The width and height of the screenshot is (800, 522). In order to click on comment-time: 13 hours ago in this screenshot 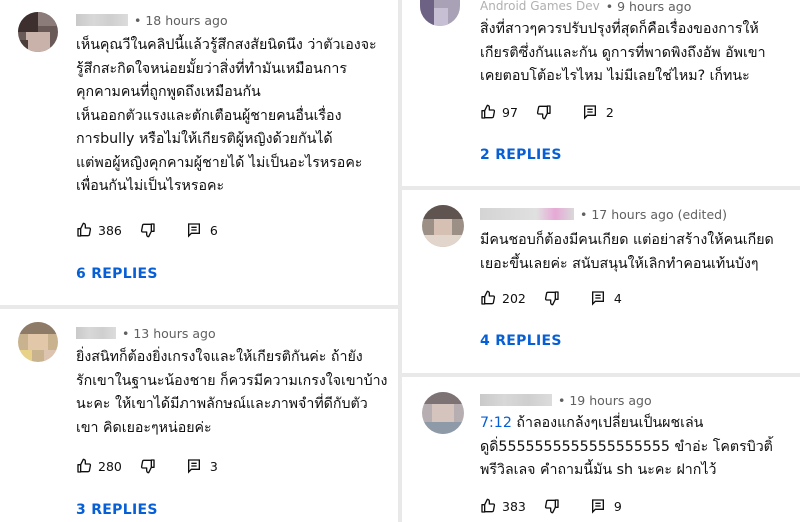, I will do `click(174, 333)`.